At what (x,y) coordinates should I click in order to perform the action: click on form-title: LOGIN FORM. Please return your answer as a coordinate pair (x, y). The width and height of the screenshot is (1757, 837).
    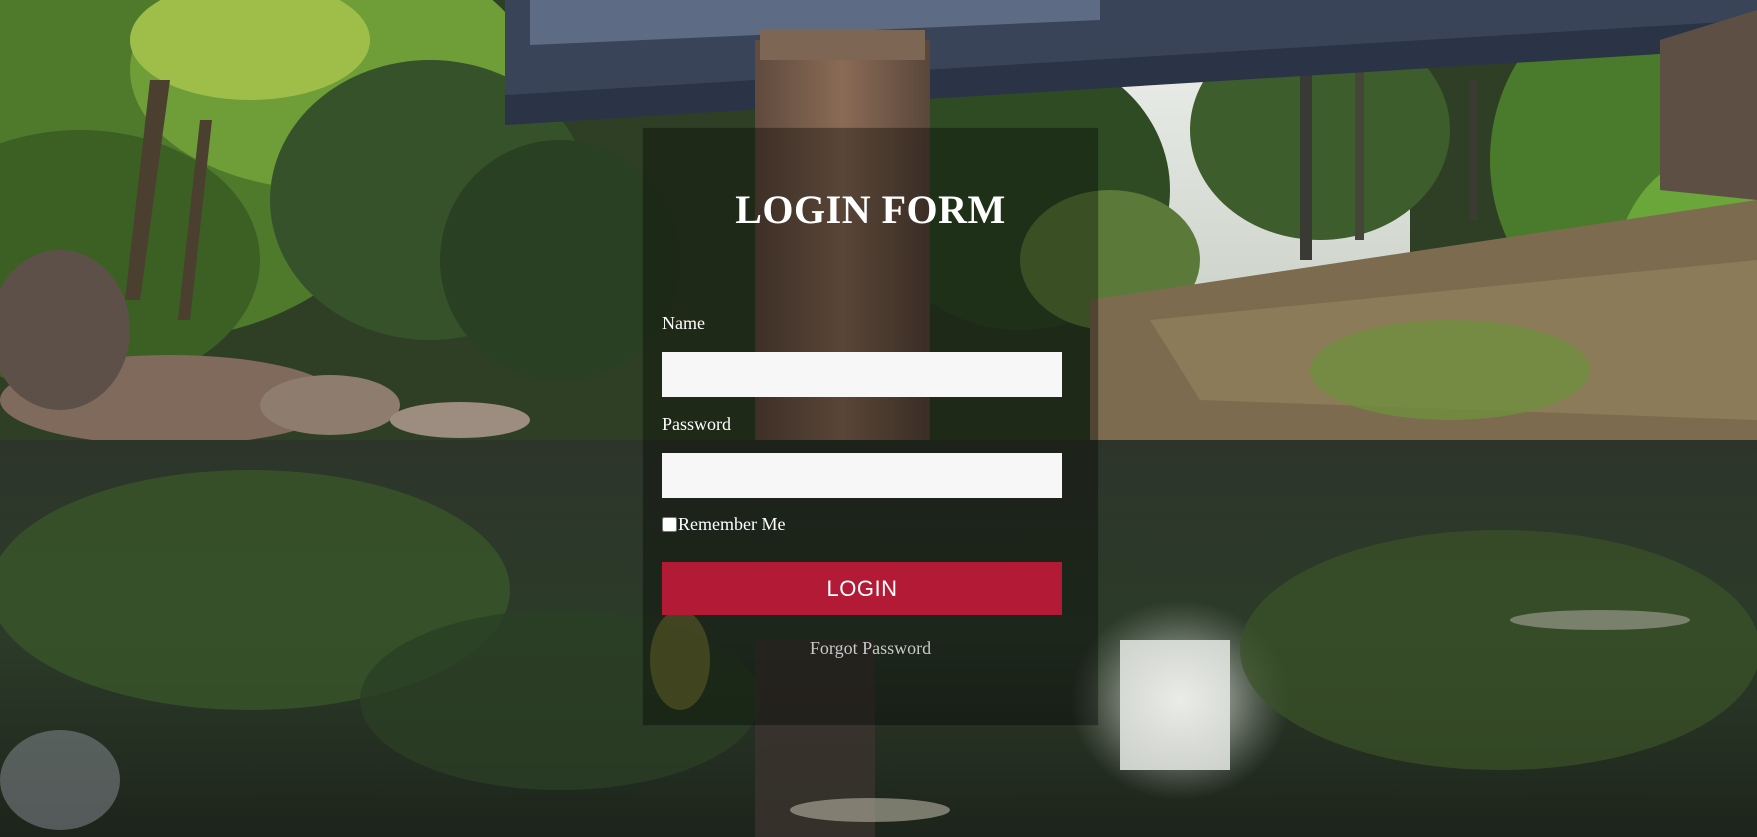
    Looking at the image, I should click on (870, 209).